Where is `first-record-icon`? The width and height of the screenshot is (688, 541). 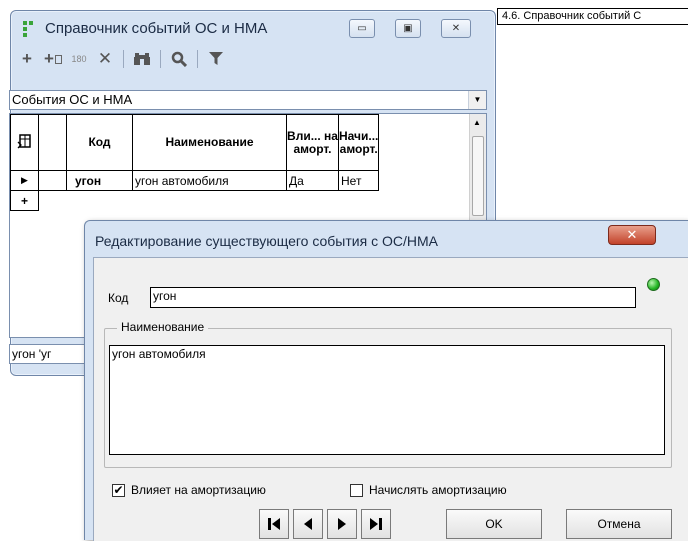 first-record-icon is located at coordinates (274, 524).